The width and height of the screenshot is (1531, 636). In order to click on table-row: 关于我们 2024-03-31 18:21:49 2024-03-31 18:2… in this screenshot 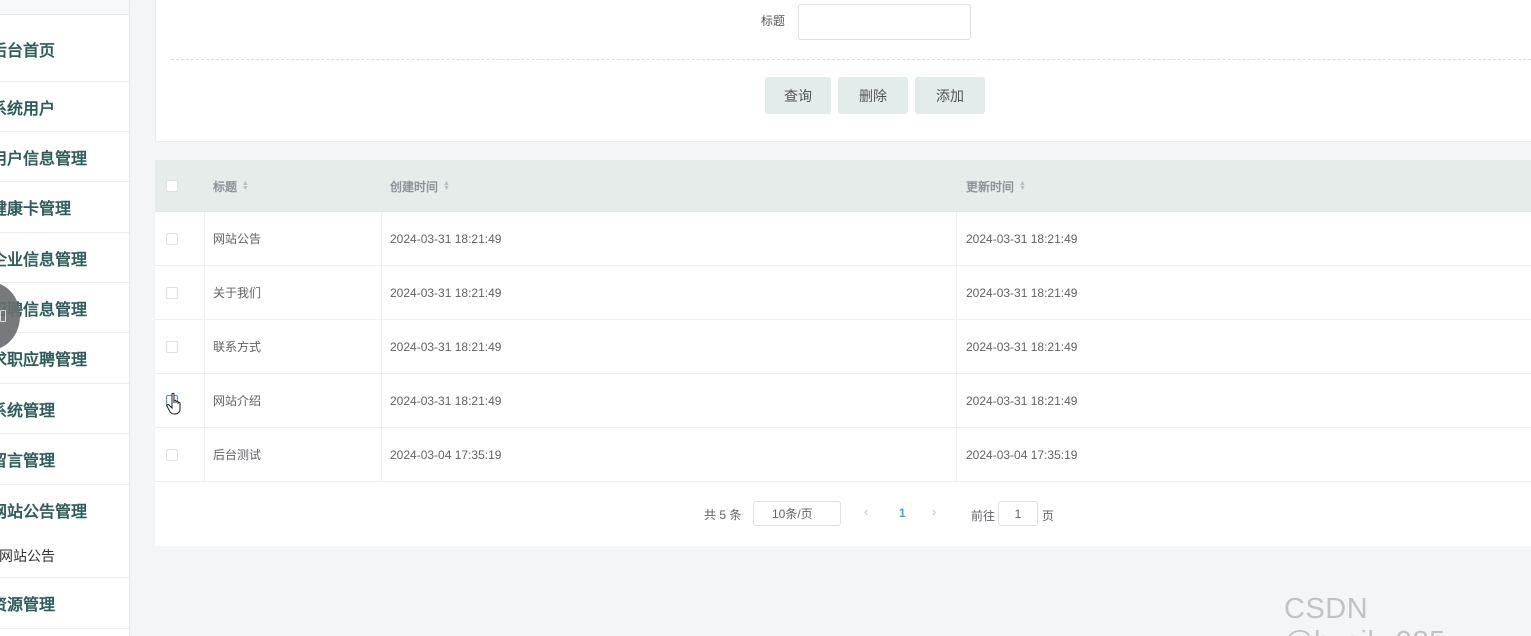, I will do `click(843, 293)`.